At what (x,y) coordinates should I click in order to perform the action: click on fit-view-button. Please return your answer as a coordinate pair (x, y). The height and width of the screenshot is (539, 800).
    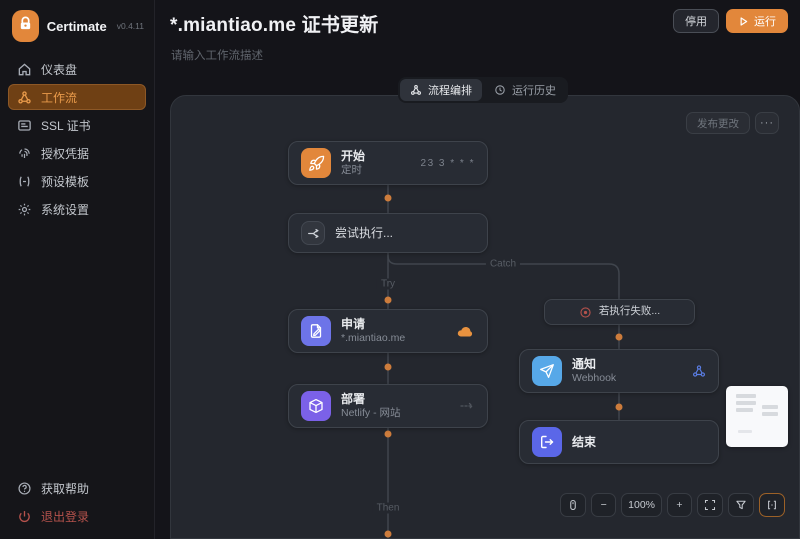
    Looking at the image, I should click on (710, 505).